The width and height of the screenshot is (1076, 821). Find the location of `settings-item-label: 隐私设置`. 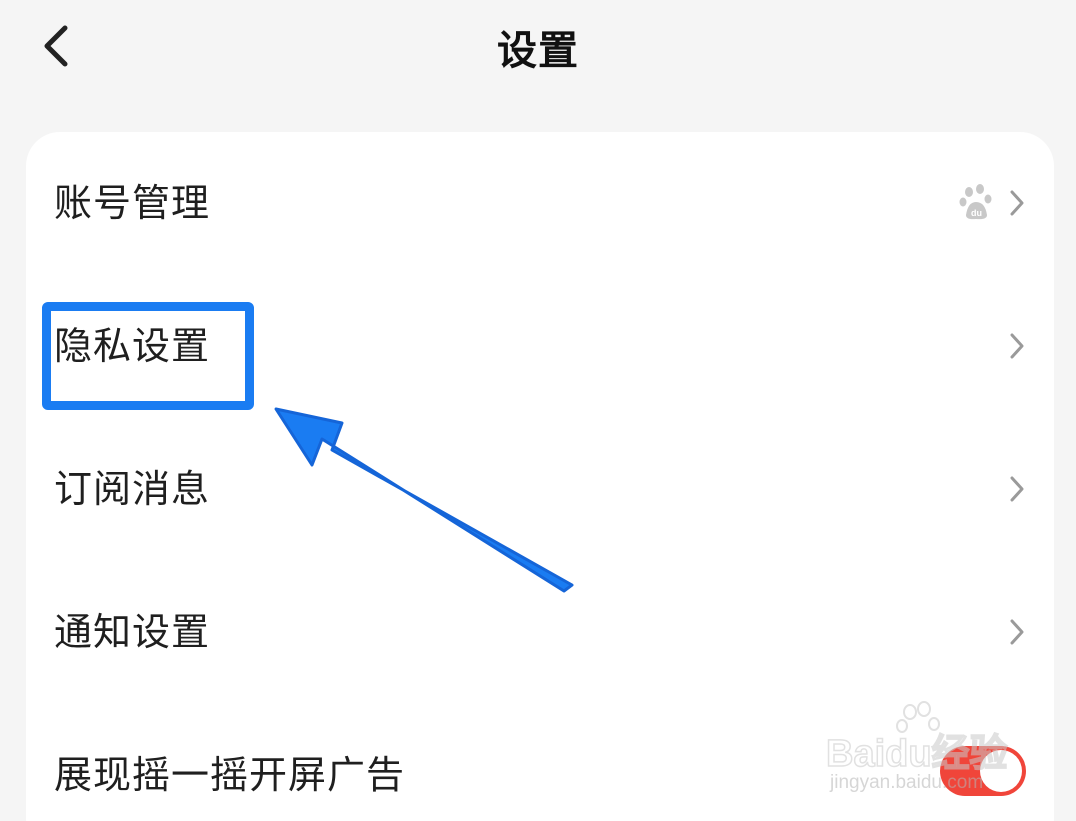

settings-item-label: 隐私设置 is located at coordinates (132, 346).